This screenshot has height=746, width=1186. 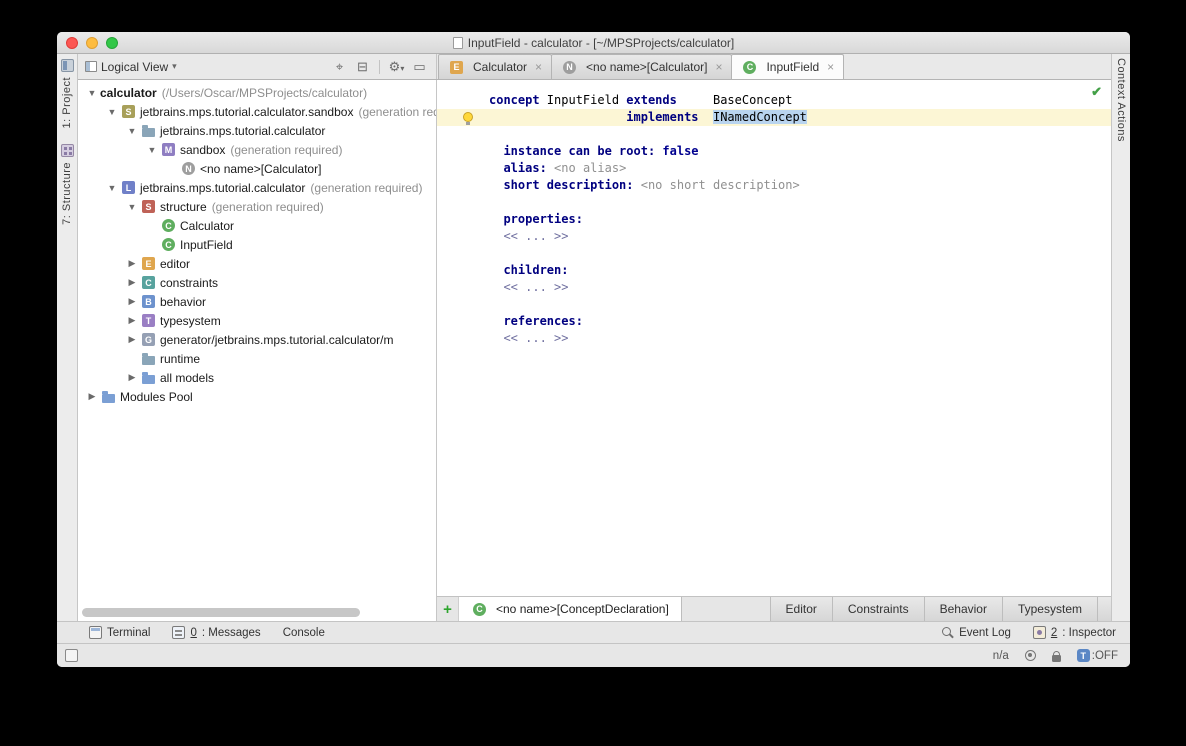 What do you see at coordinates (1056, 656) in the screenshot?
I see `lock-icon` at bounding box center [1056, 656].